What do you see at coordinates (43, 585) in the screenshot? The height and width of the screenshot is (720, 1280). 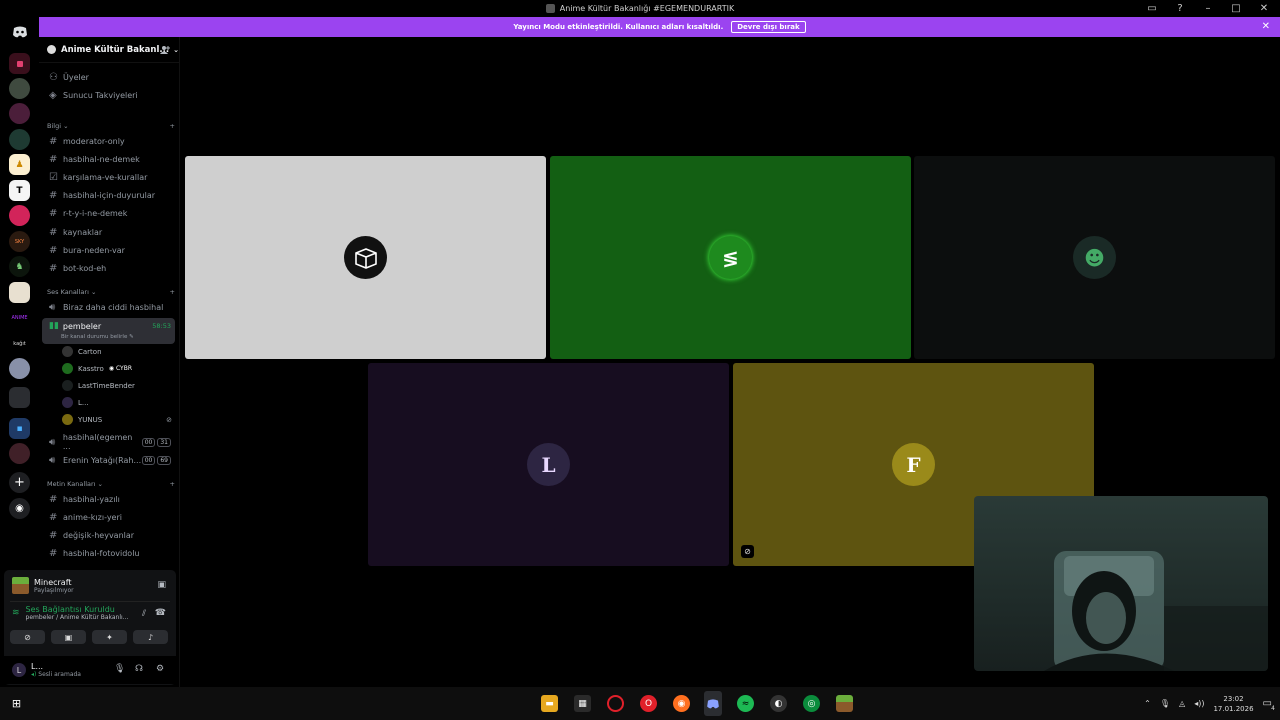 I see `activity-panel: Minecraft Paylaşılmıyor` at bounding box center [43, 585].